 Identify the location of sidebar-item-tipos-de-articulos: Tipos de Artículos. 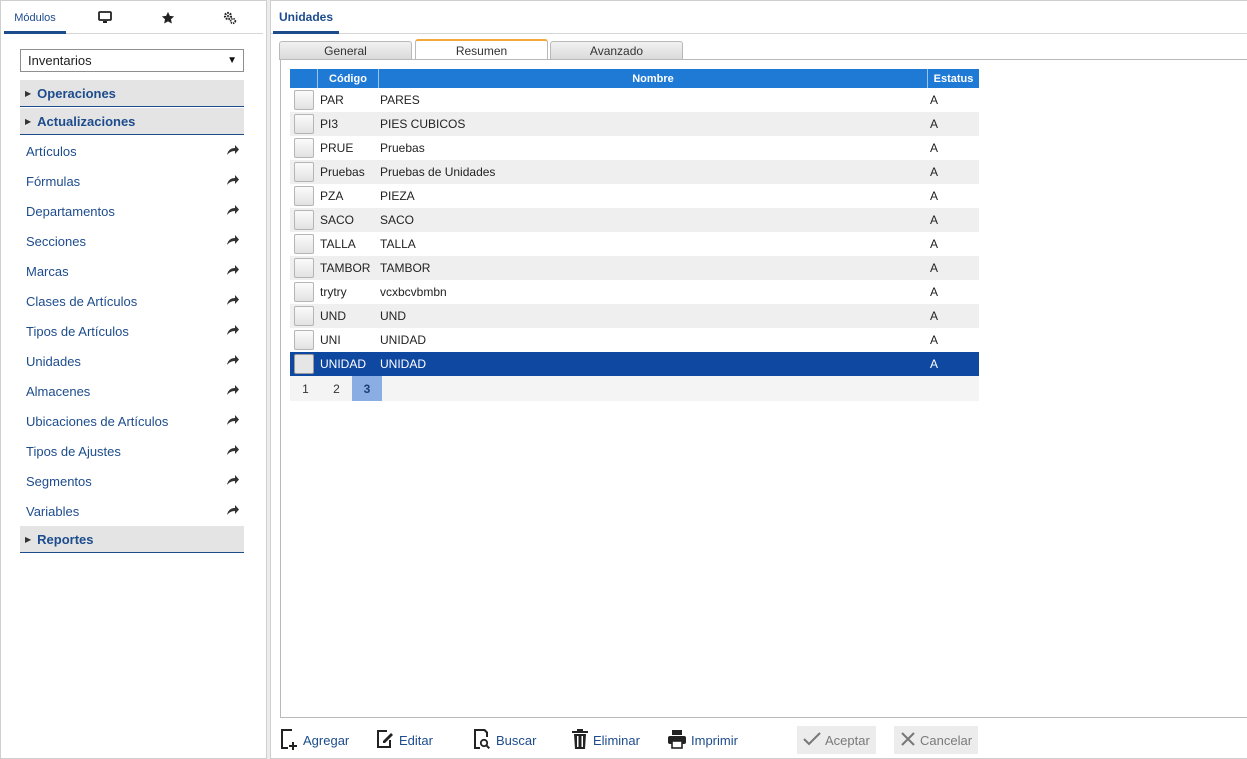
(132, 331).